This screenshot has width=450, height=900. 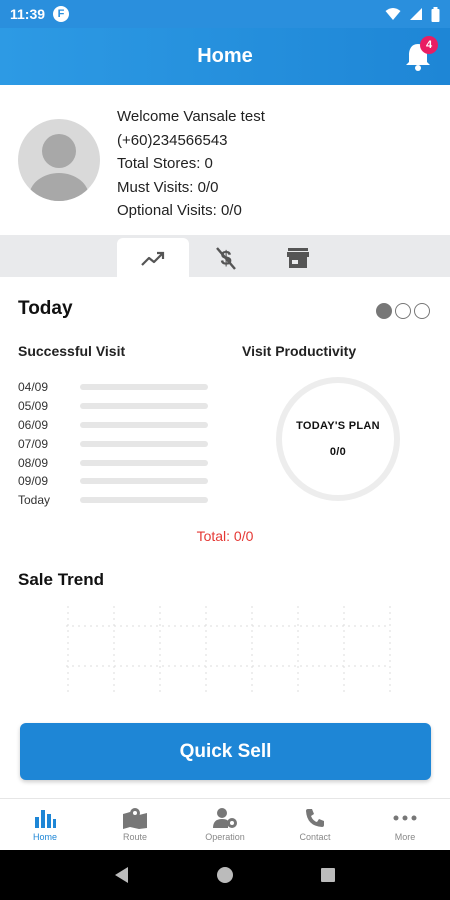 What do you see at coordinates (299, 351) in the screenshot?
I see `visit-productivity-label: Visit Productivity` at bounding box center [299, 351].